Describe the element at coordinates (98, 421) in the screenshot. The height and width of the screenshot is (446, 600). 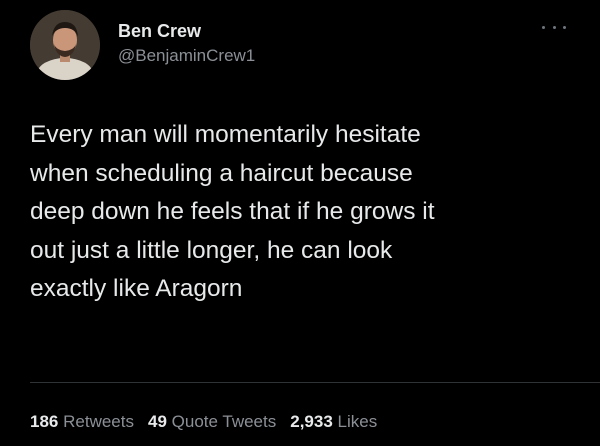
I see `retweets-label: Retweets` at that location.